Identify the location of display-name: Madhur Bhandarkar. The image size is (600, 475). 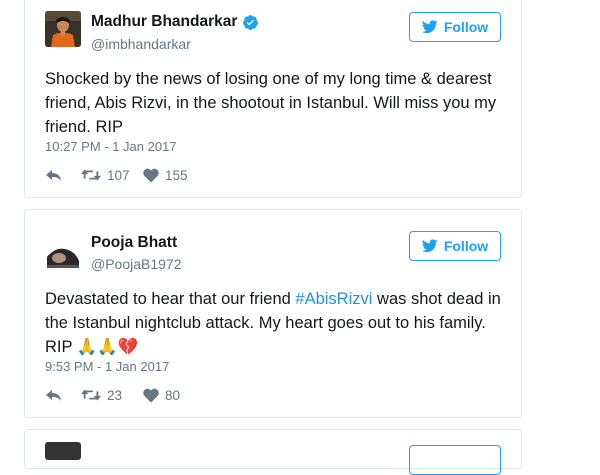
(175, 22).